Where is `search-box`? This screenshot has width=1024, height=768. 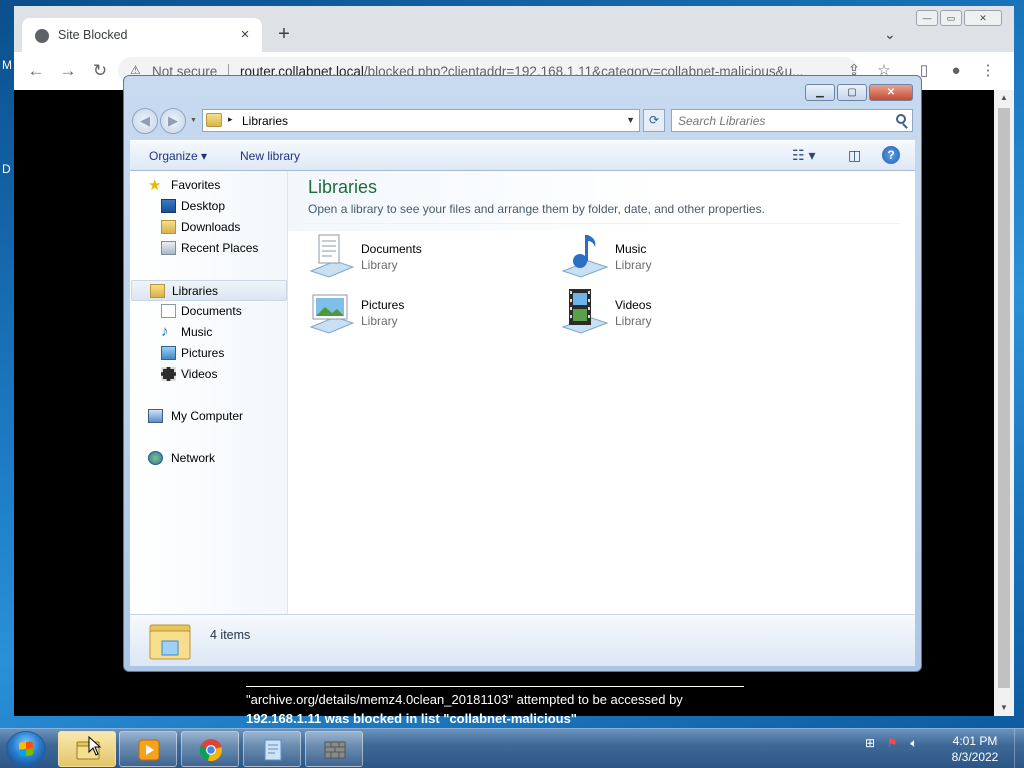 search-box is located at coordinates (792, 120).